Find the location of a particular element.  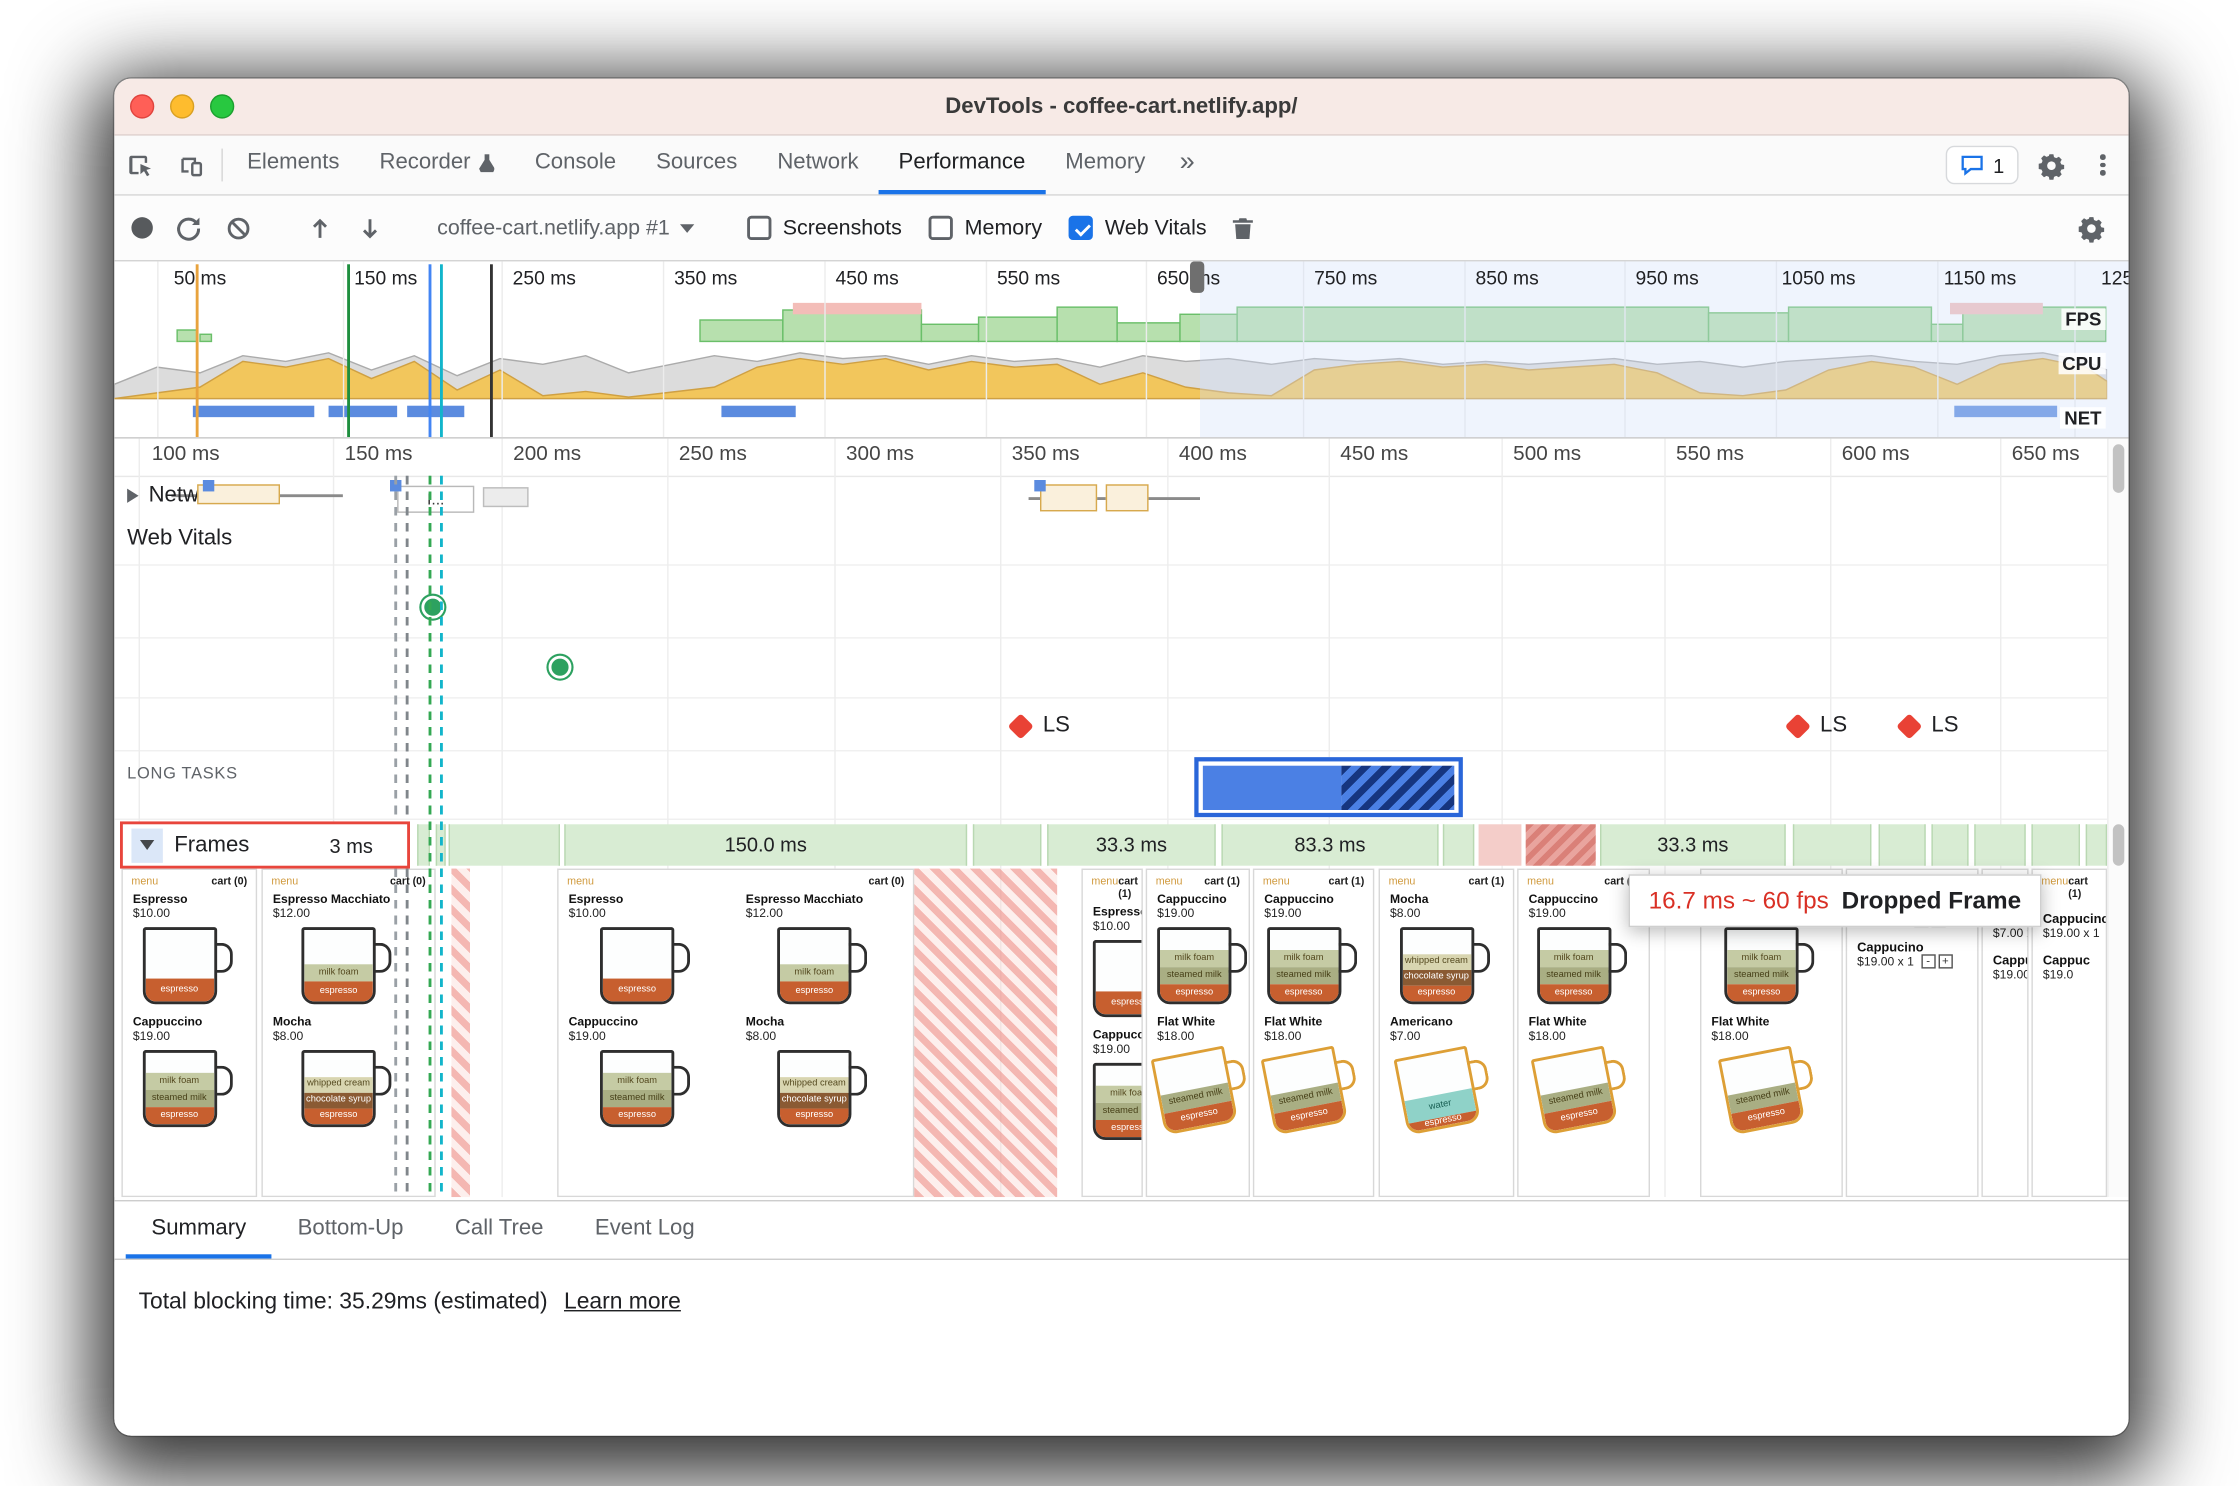

kebab-menu-button is located at coordinates (2102, 165).